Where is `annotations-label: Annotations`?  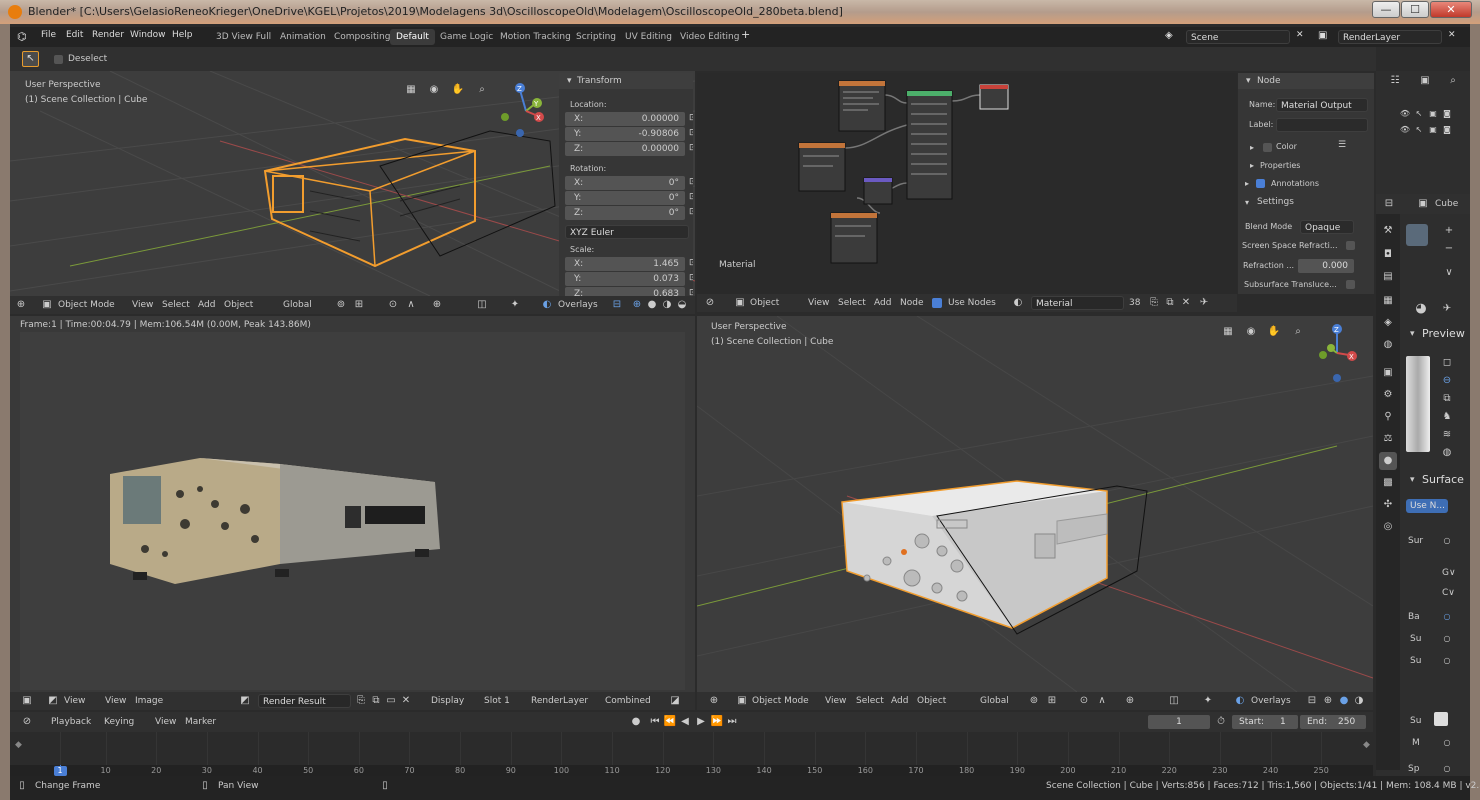
annotations-label: Annotations is located at coordinates (1295, 183).